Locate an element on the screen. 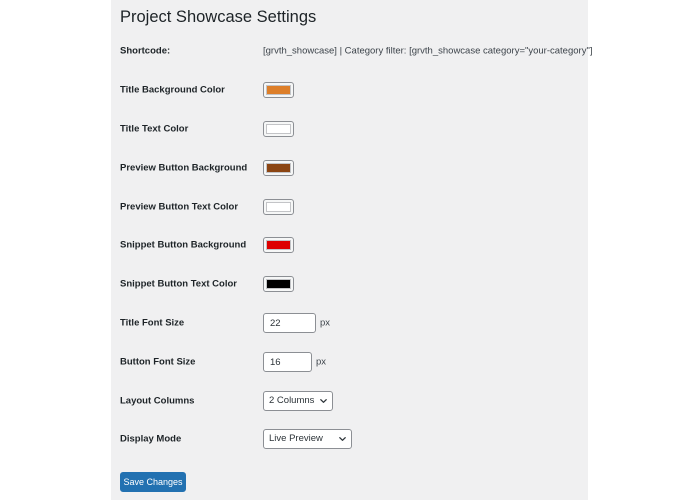  title-text-color-label: Title Text Color is located at coordinates (154, 129).